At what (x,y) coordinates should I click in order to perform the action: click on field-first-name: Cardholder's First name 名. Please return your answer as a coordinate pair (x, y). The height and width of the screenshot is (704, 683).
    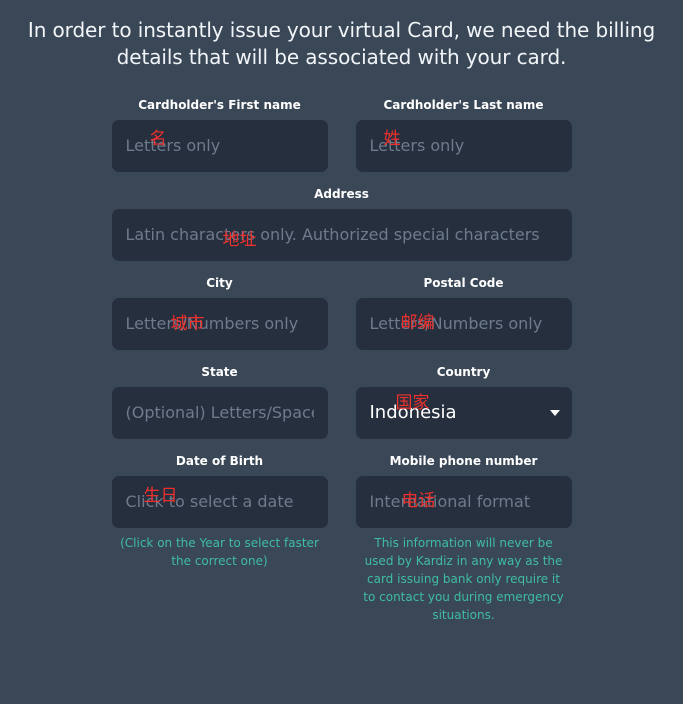
    Looking at the image, I should click on (219, 134).